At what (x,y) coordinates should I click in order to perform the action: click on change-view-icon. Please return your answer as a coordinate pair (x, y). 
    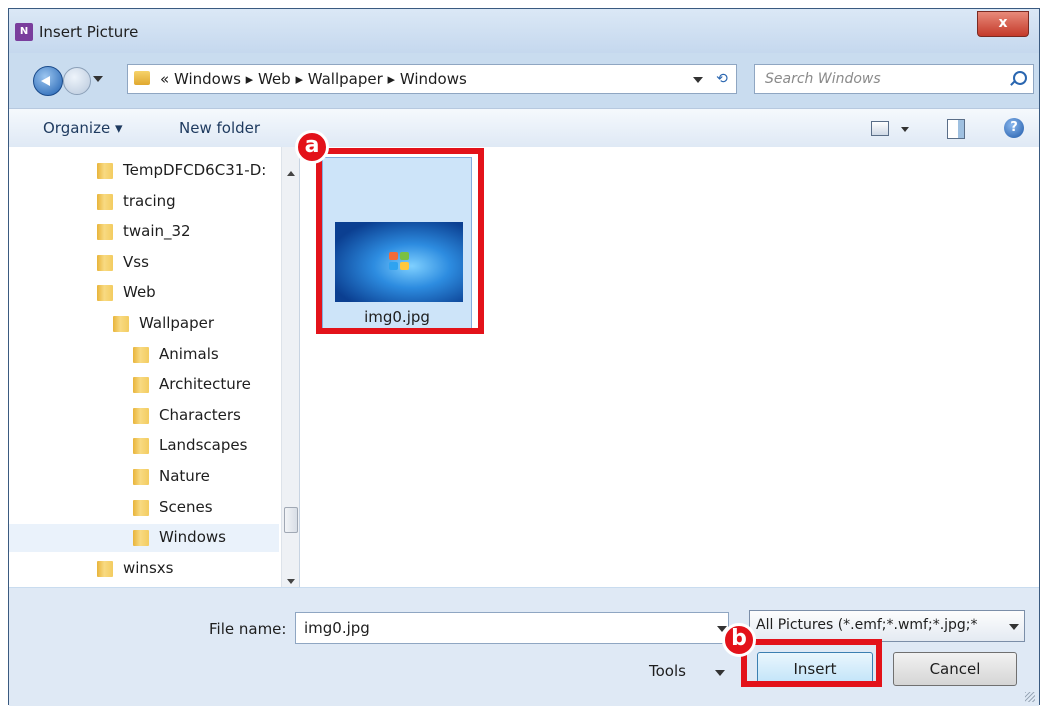
    Looking at the image, I should click on (880, 128).